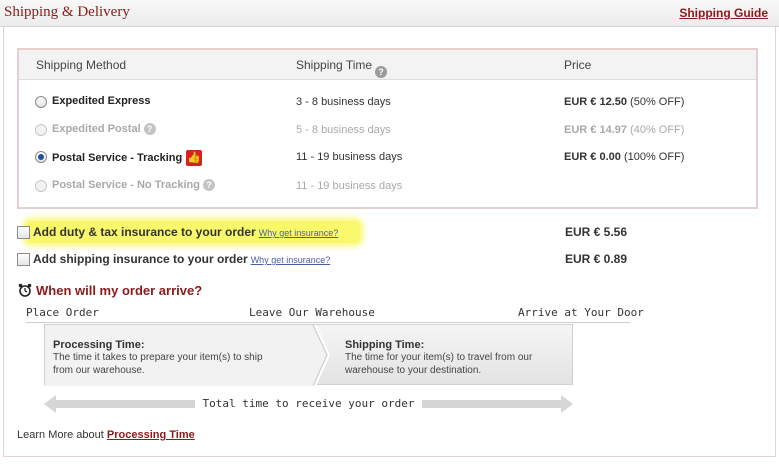 The image size is (779, 470). Describe the element at coordinates (23, 259) in the screenshot. I see `shipping-insurance-checkbox` at that location.